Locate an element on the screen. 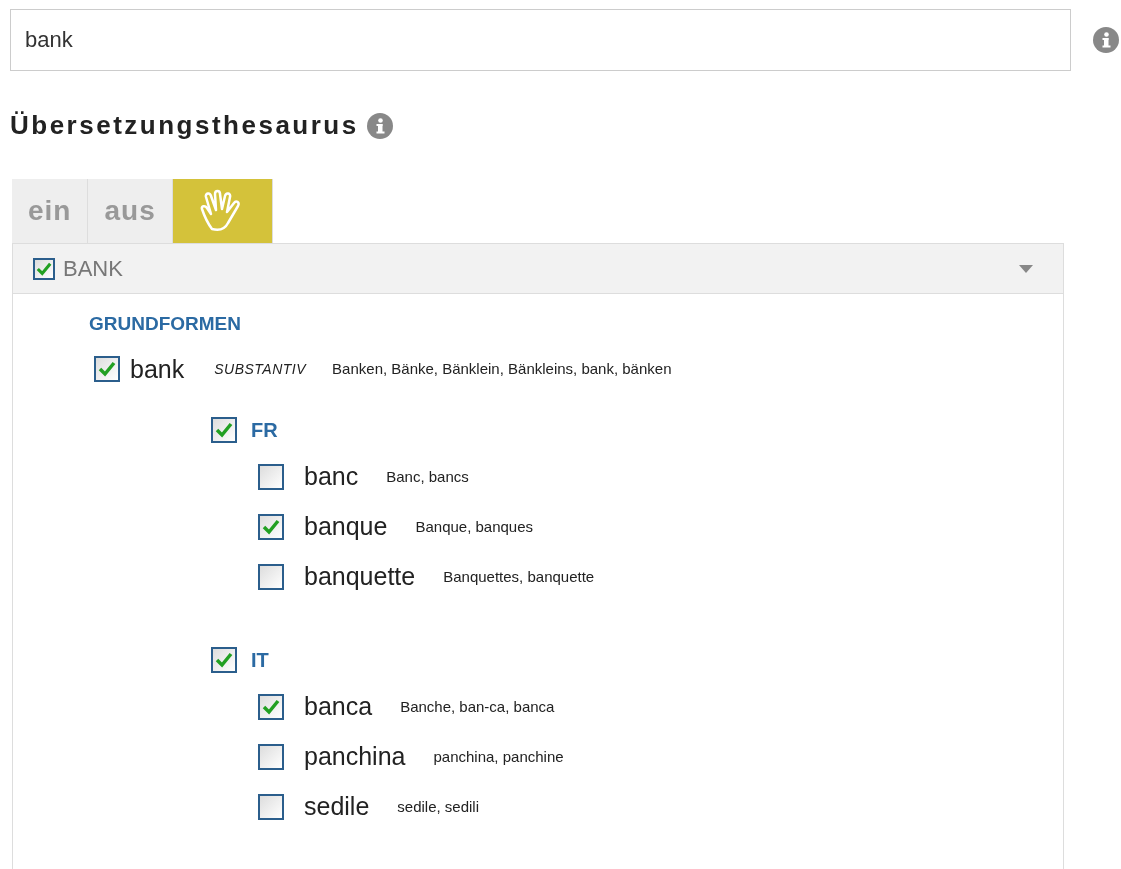 Image resolution: width=1121 pixels, height=869 pixels. word: sedile is located at coordinates (337, 807).